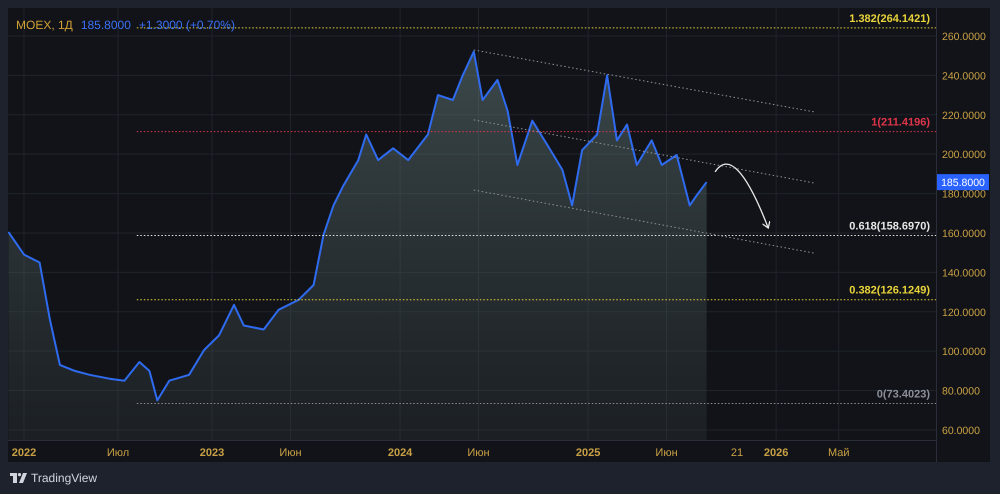  What do you see at coordinates (900, 122) in the screenshot?
I see `level-label: 1(211.4196)` at bounding box center [900, 122].